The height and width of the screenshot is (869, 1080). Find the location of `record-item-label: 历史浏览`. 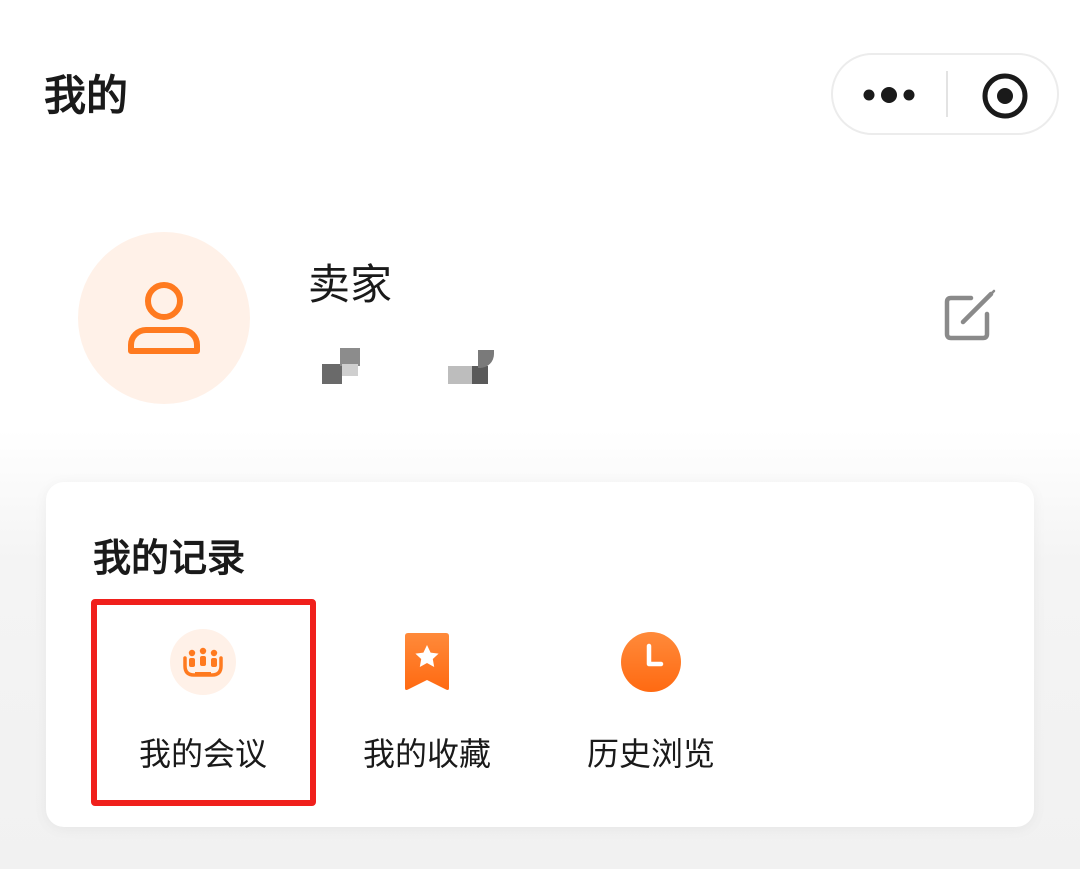

record-item-label: 历史浏览 is located at coordinates (650, 754).